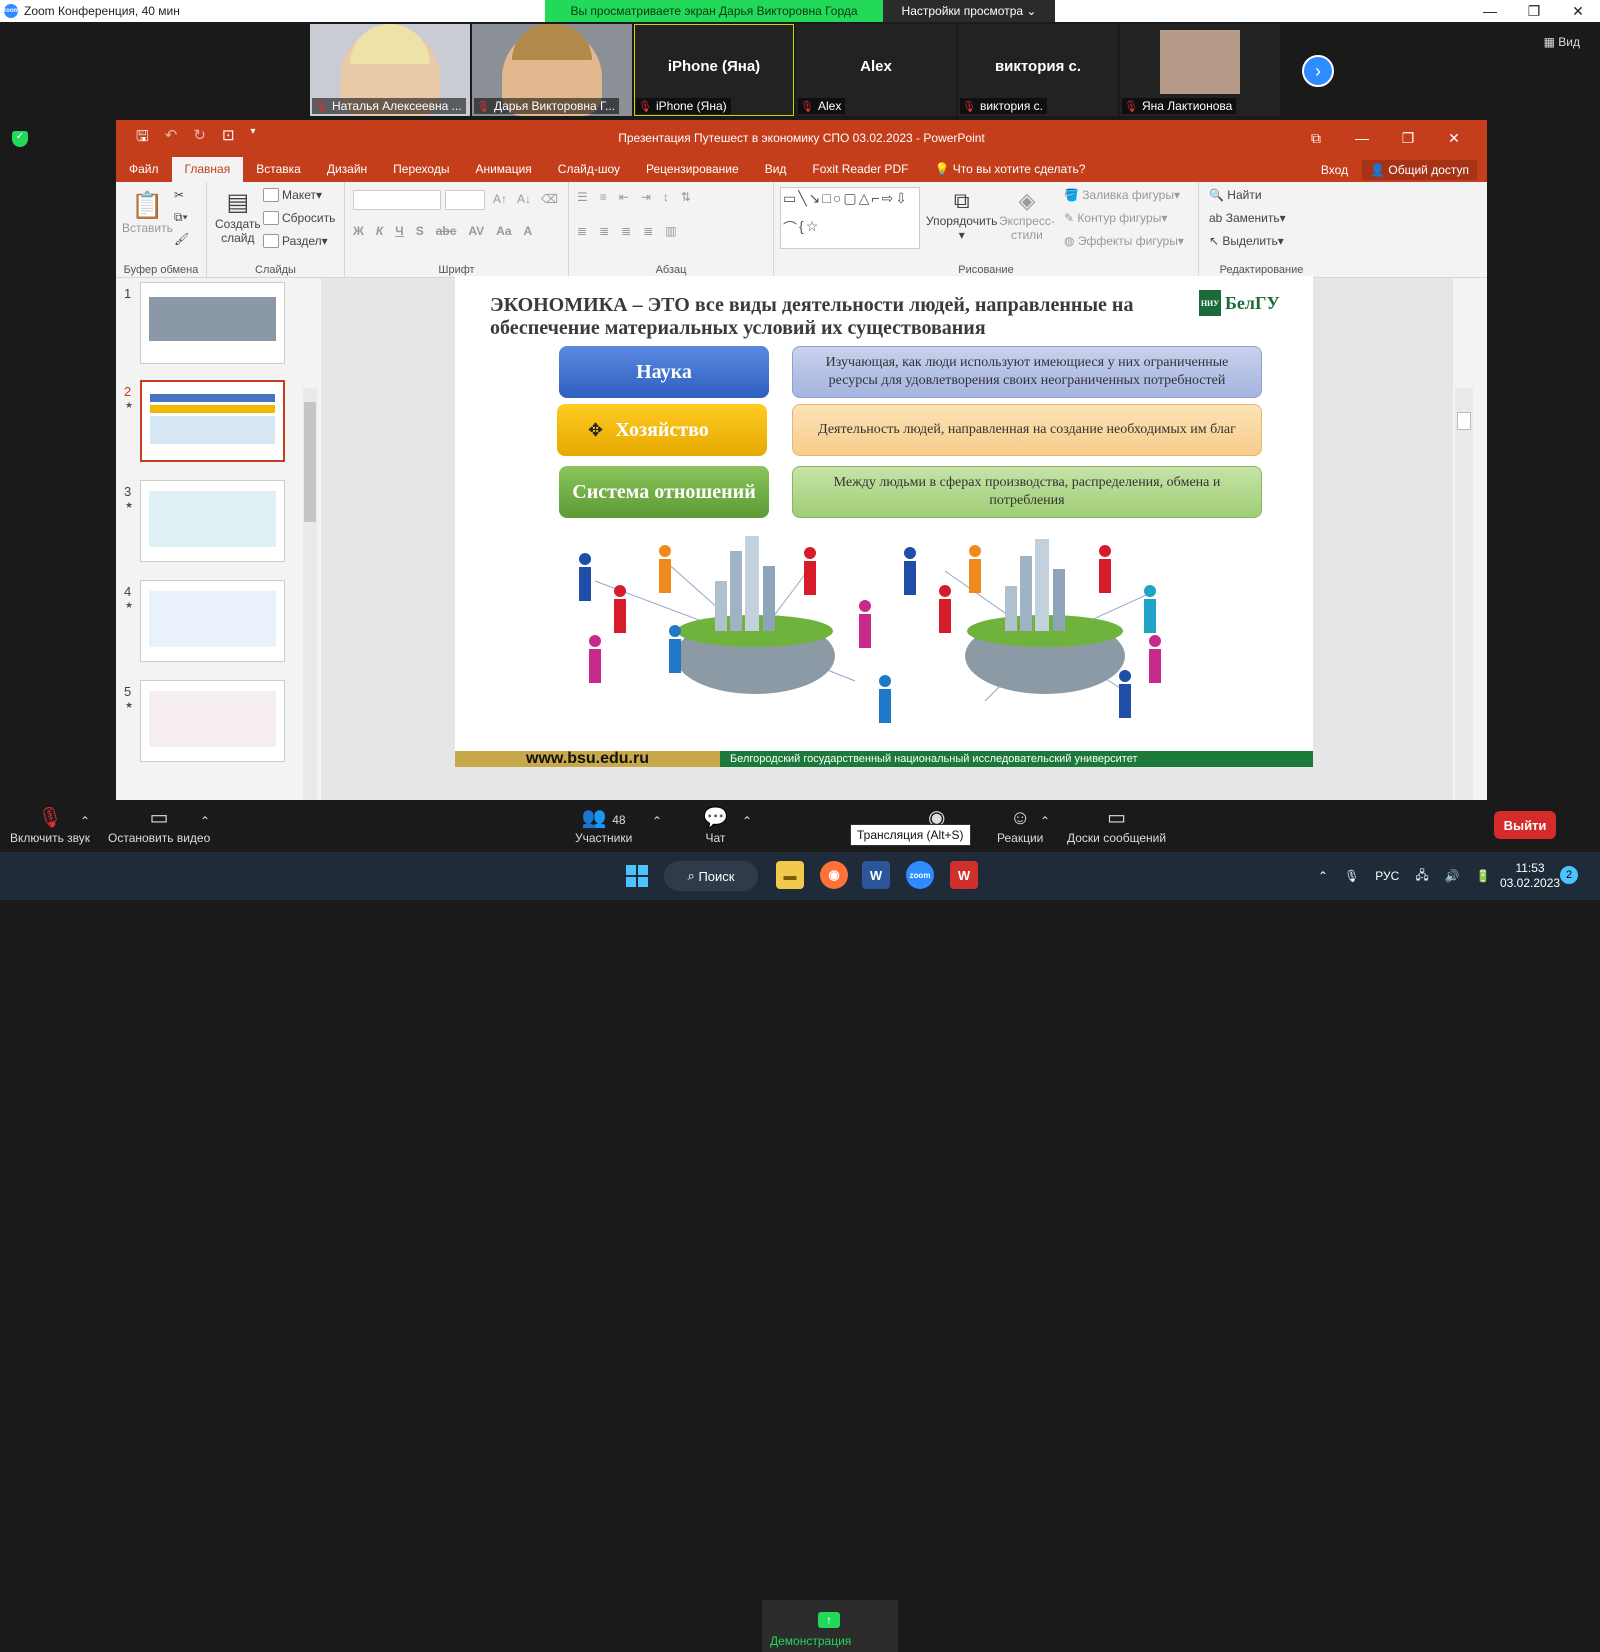 The width and height of the screenshot is (1600, 1652). Describe the element at coordinates (1421, 876) in the screenshot. I see `network-icon: 🖧` at that location.